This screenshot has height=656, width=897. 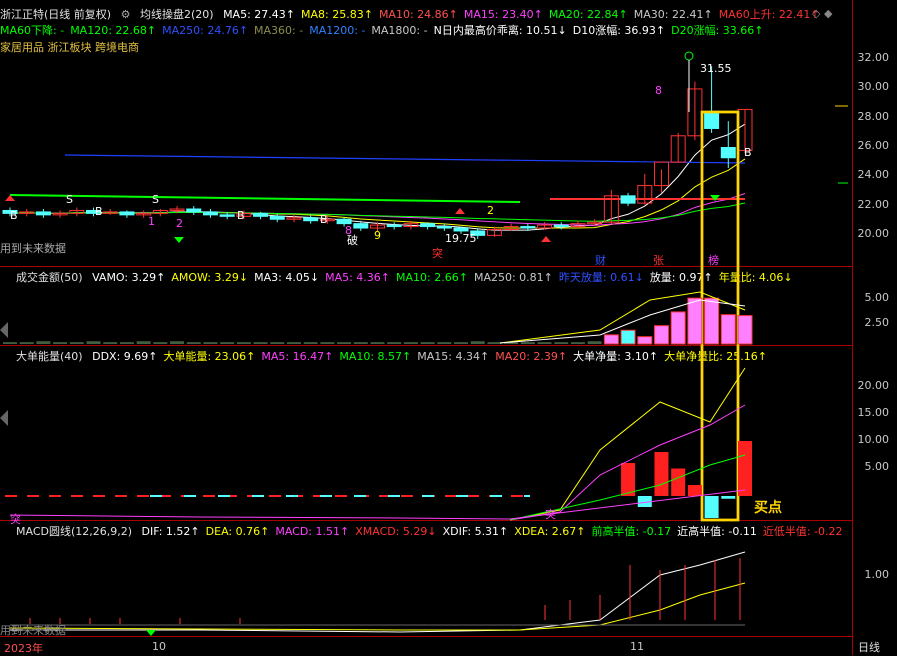 I want to click on tag-cai: 财, so click(x=600, y=260).